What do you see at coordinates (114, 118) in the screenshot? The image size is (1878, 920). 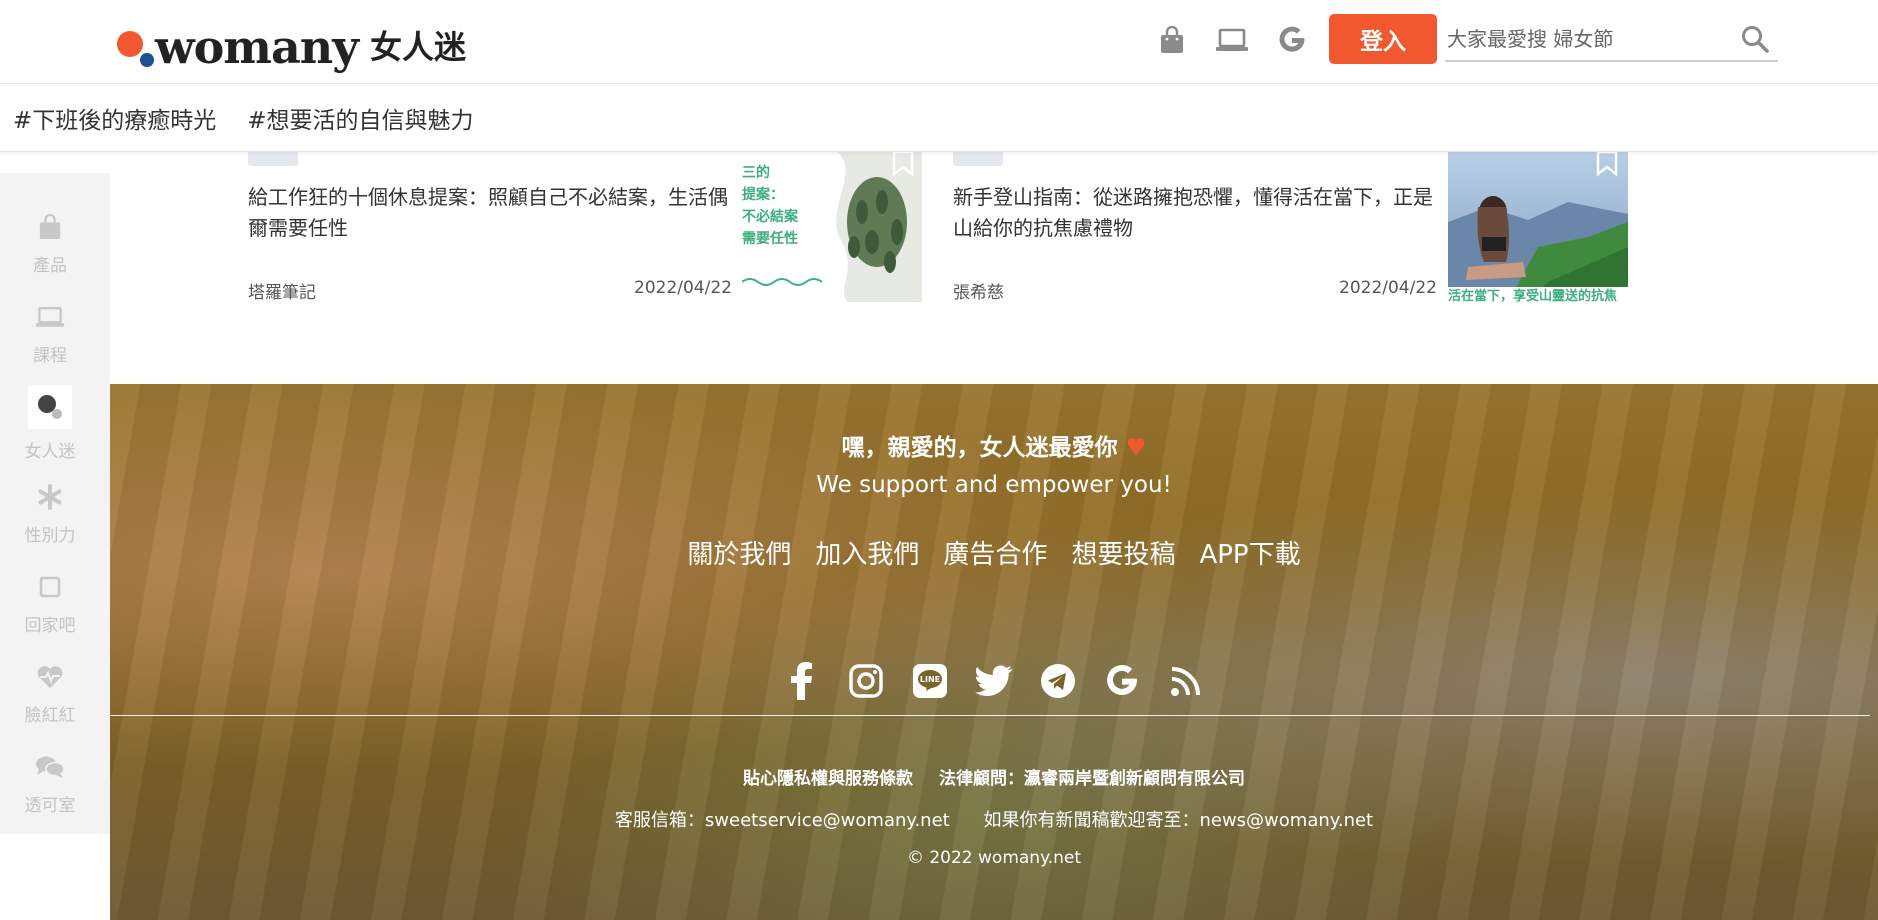 I see `hashtag-link: #下班後的療癒時光` at bounding box center [114, 118].